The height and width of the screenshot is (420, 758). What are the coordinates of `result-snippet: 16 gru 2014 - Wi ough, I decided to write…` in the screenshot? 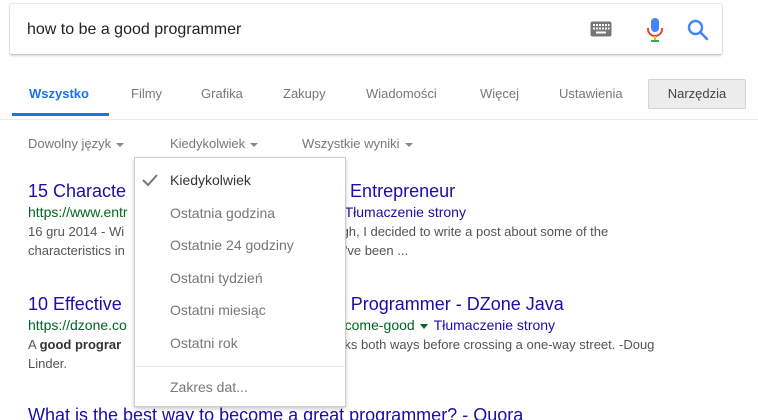 It's located at (378, 241).